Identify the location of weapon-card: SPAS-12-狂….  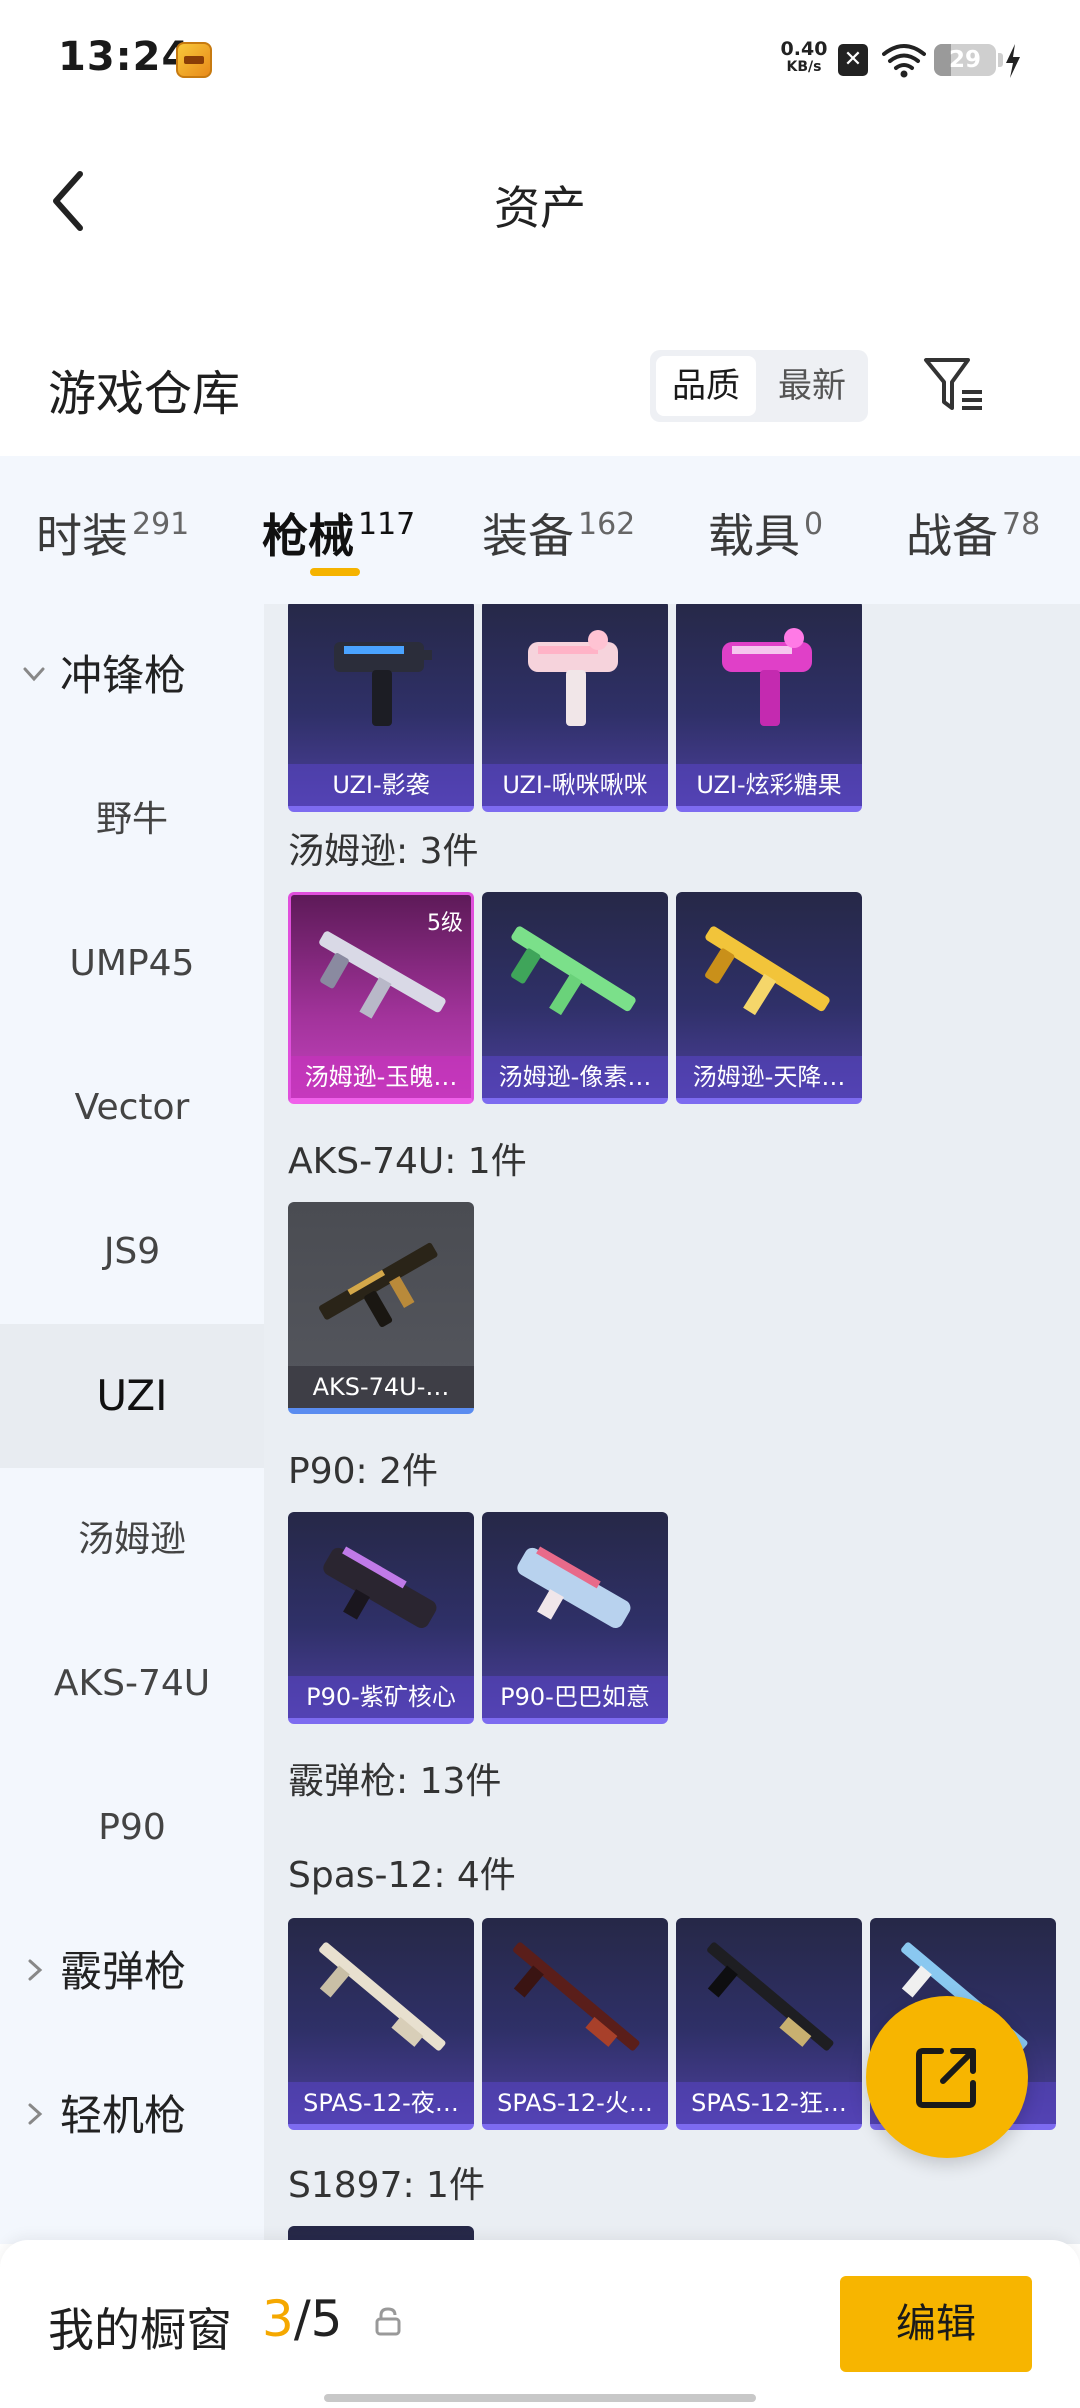
(769, 2024).